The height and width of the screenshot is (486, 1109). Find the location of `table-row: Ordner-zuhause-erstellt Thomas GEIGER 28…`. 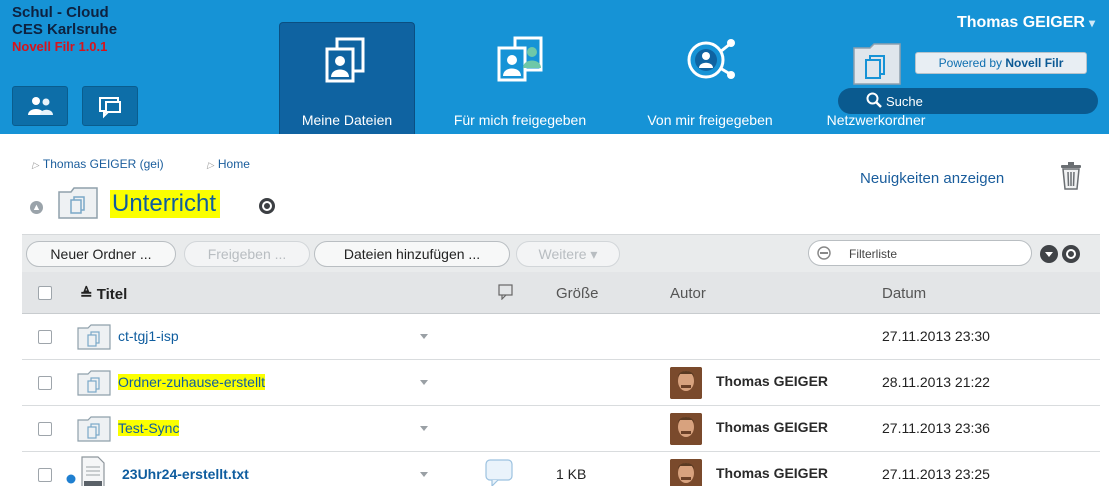

table-row: Ordner-zuhause-erstellt Thomas GEIGER 28… is located at coordinates (561, 383).